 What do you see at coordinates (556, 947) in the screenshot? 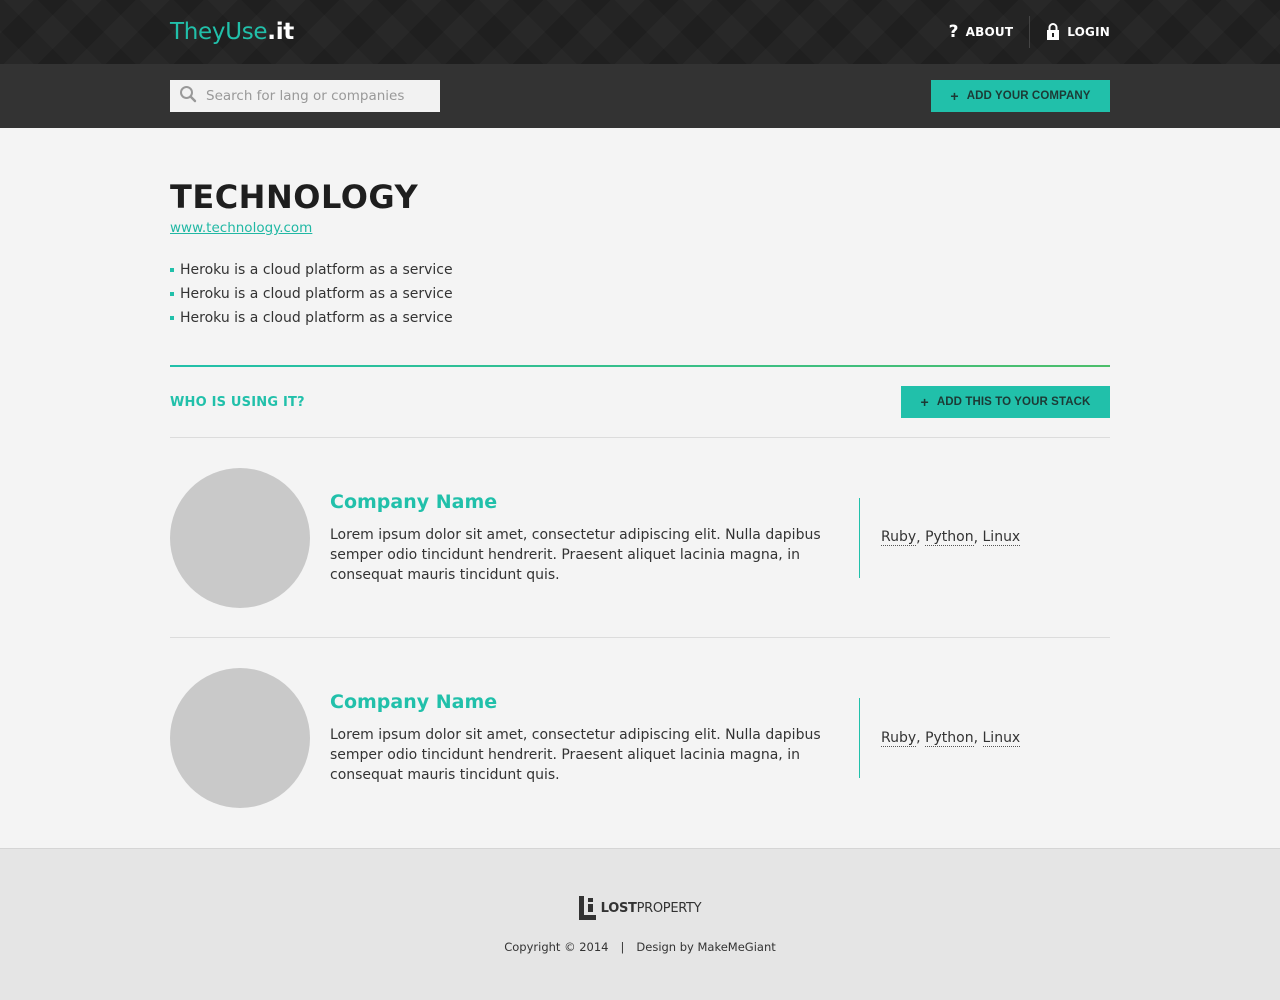
I see `copyright-text: Copyright © 2014` at bounding box center [556, 947].